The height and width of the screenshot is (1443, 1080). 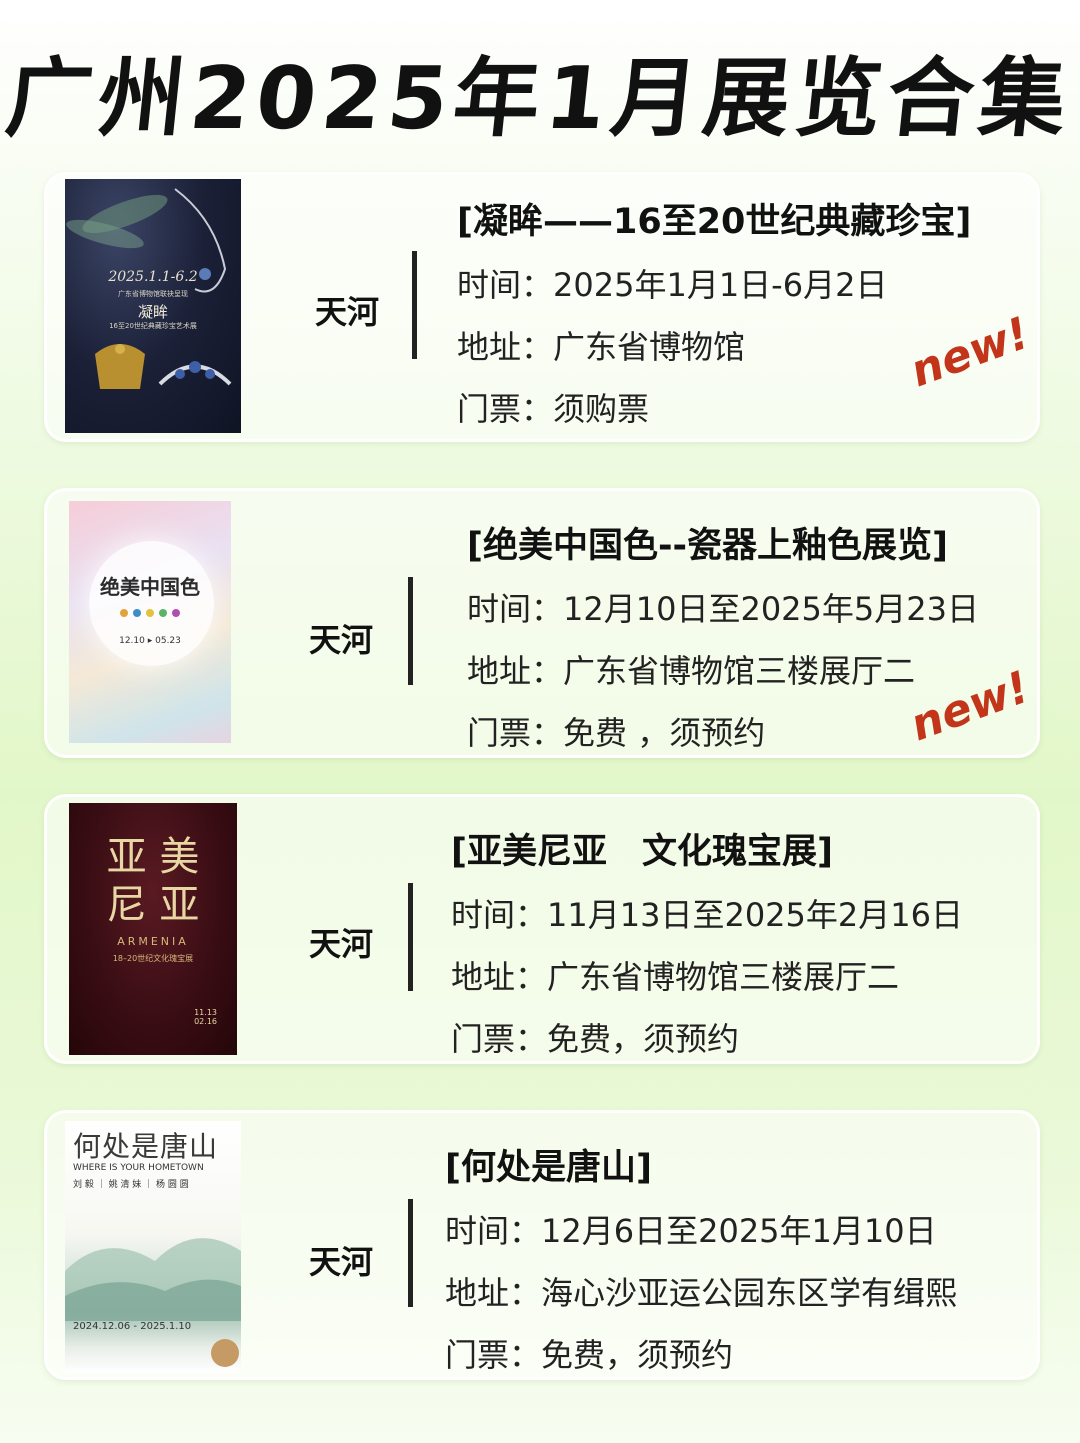 What do you see at coordinates (205, 1012) in the screenshot?
I see `poster-date-start: 11.13` at bounding box center [205, 1012].